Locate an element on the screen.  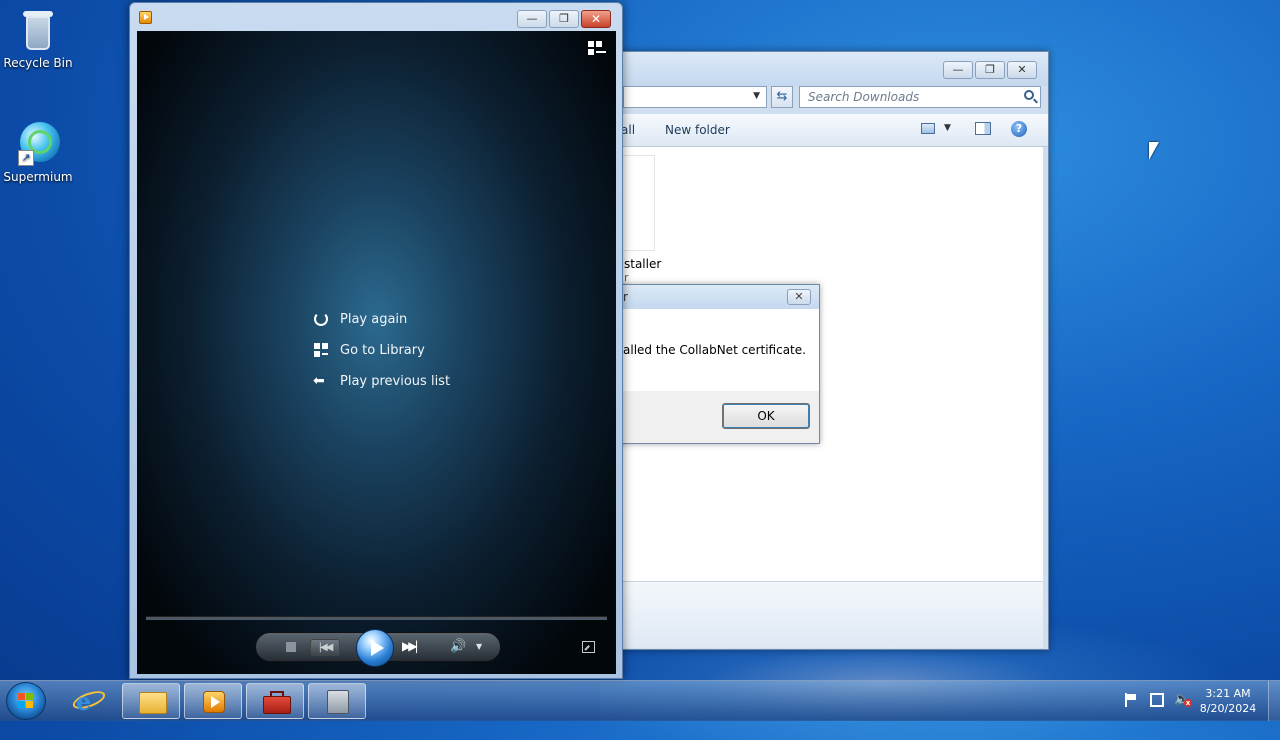
close-button: ✕ is located at coordinates (1022, 70).